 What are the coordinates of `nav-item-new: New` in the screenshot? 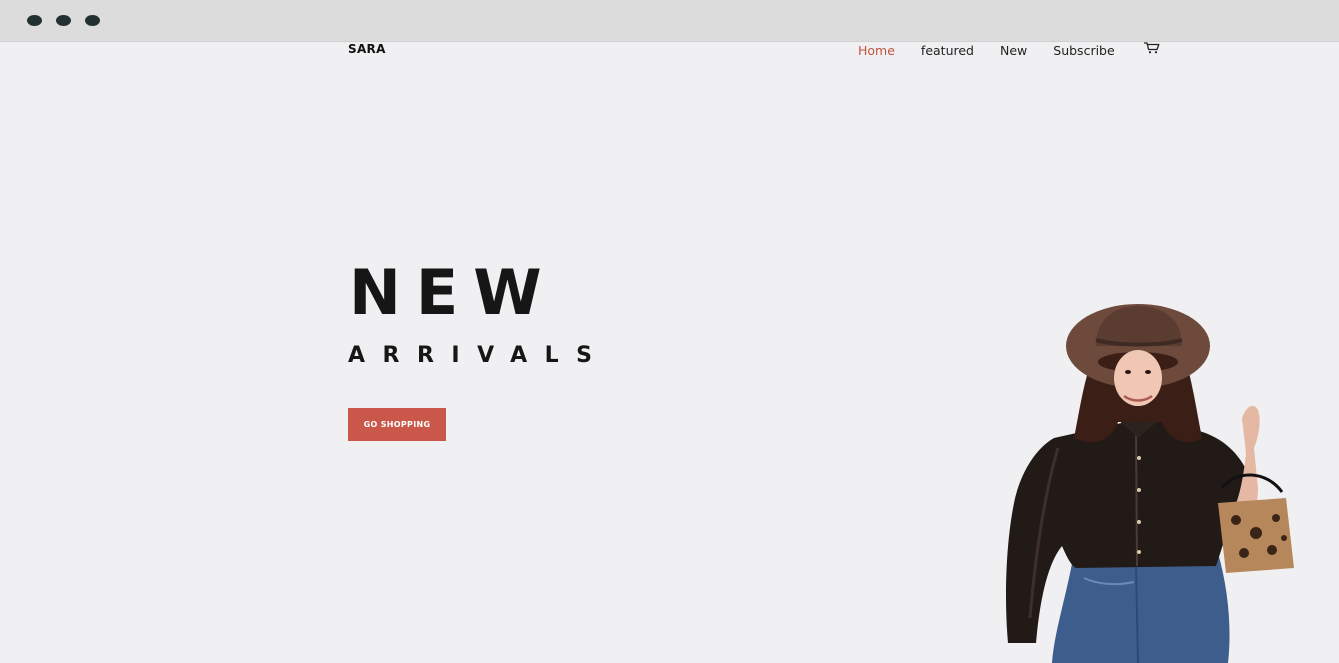 It's located at (1013, 50).